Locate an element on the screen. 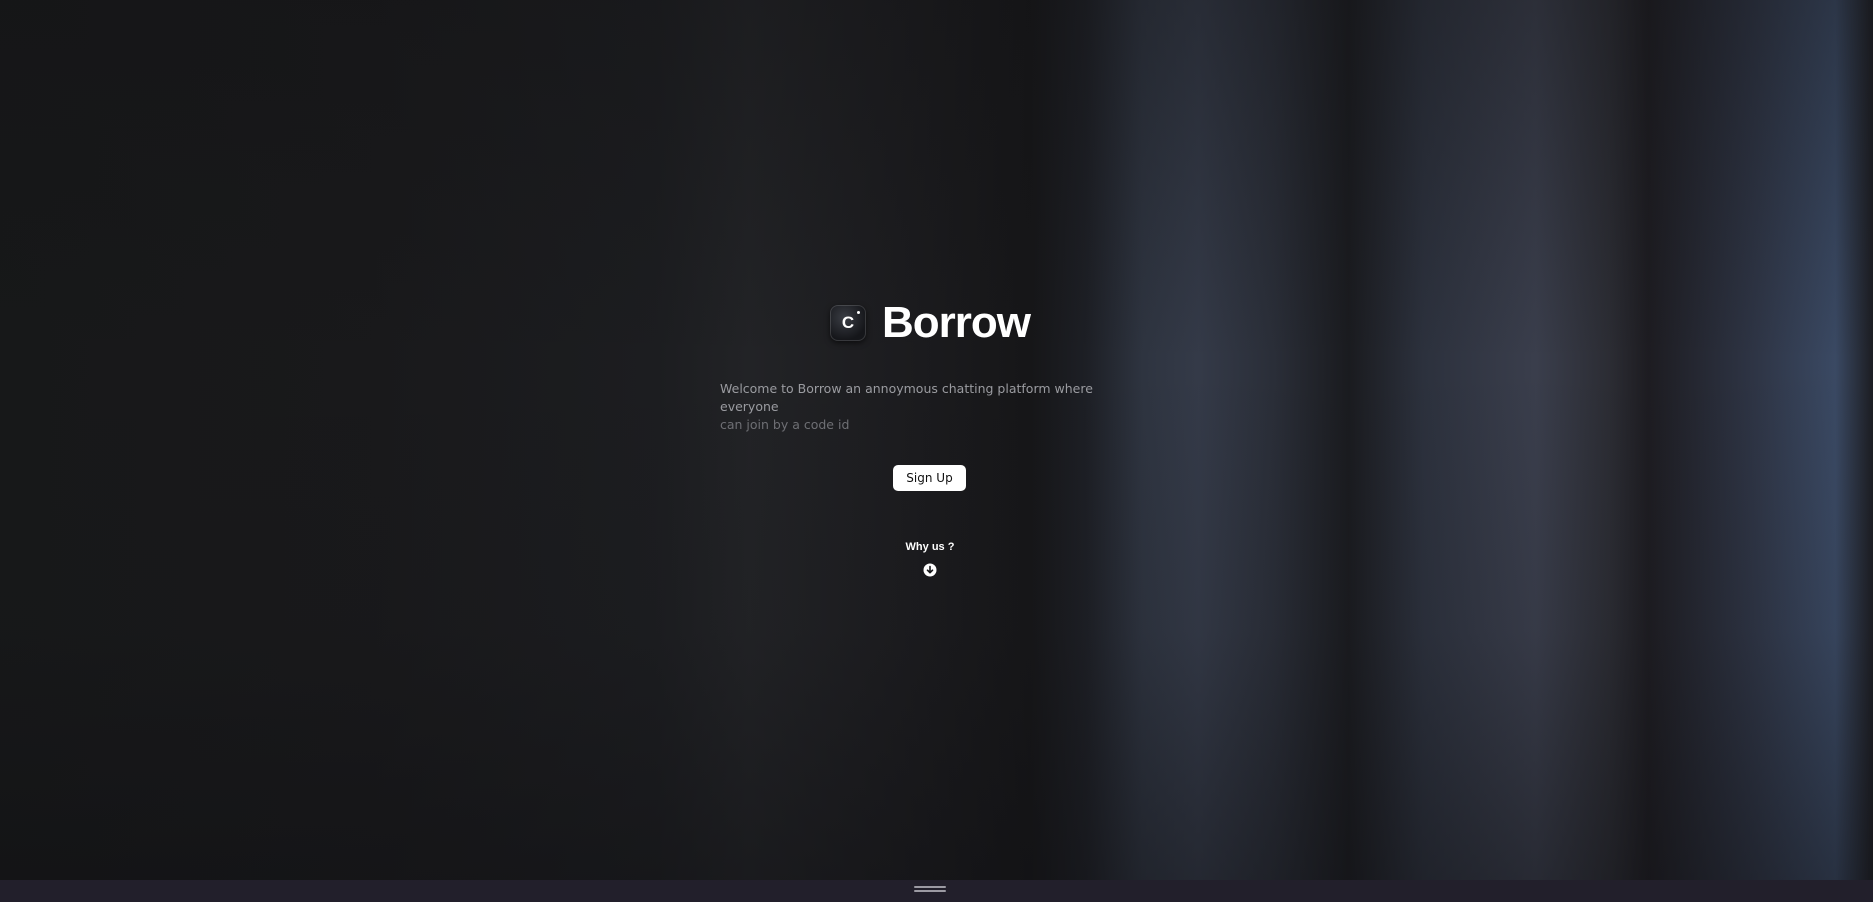 This screenshot has width=1873, height=902. sign-up-button: Sign Up is located at coordinates (929, 478).